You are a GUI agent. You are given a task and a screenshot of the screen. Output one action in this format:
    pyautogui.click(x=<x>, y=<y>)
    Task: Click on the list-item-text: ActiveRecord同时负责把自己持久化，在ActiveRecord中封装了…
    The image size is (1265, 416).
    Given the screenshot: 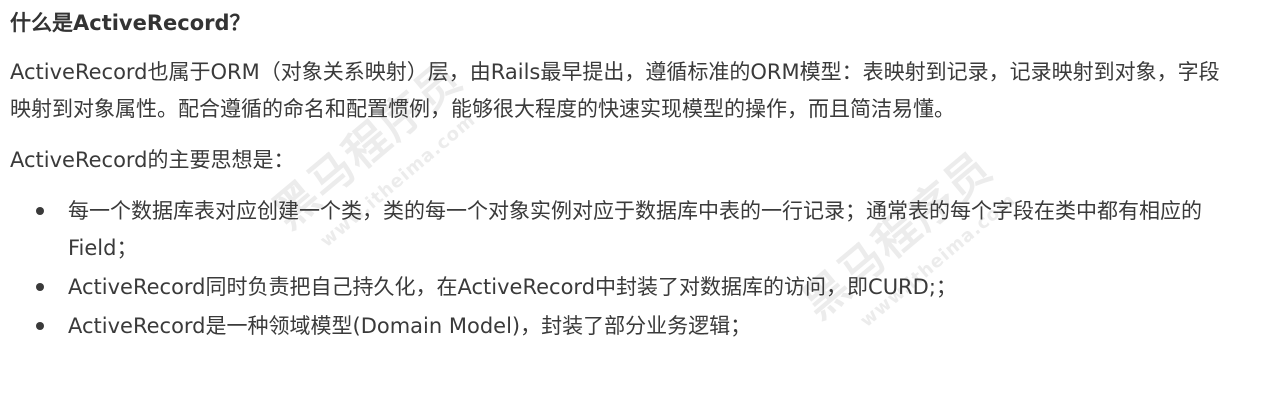 What is the action you would take?
    pyautogui.click(x=512, y=287)
    